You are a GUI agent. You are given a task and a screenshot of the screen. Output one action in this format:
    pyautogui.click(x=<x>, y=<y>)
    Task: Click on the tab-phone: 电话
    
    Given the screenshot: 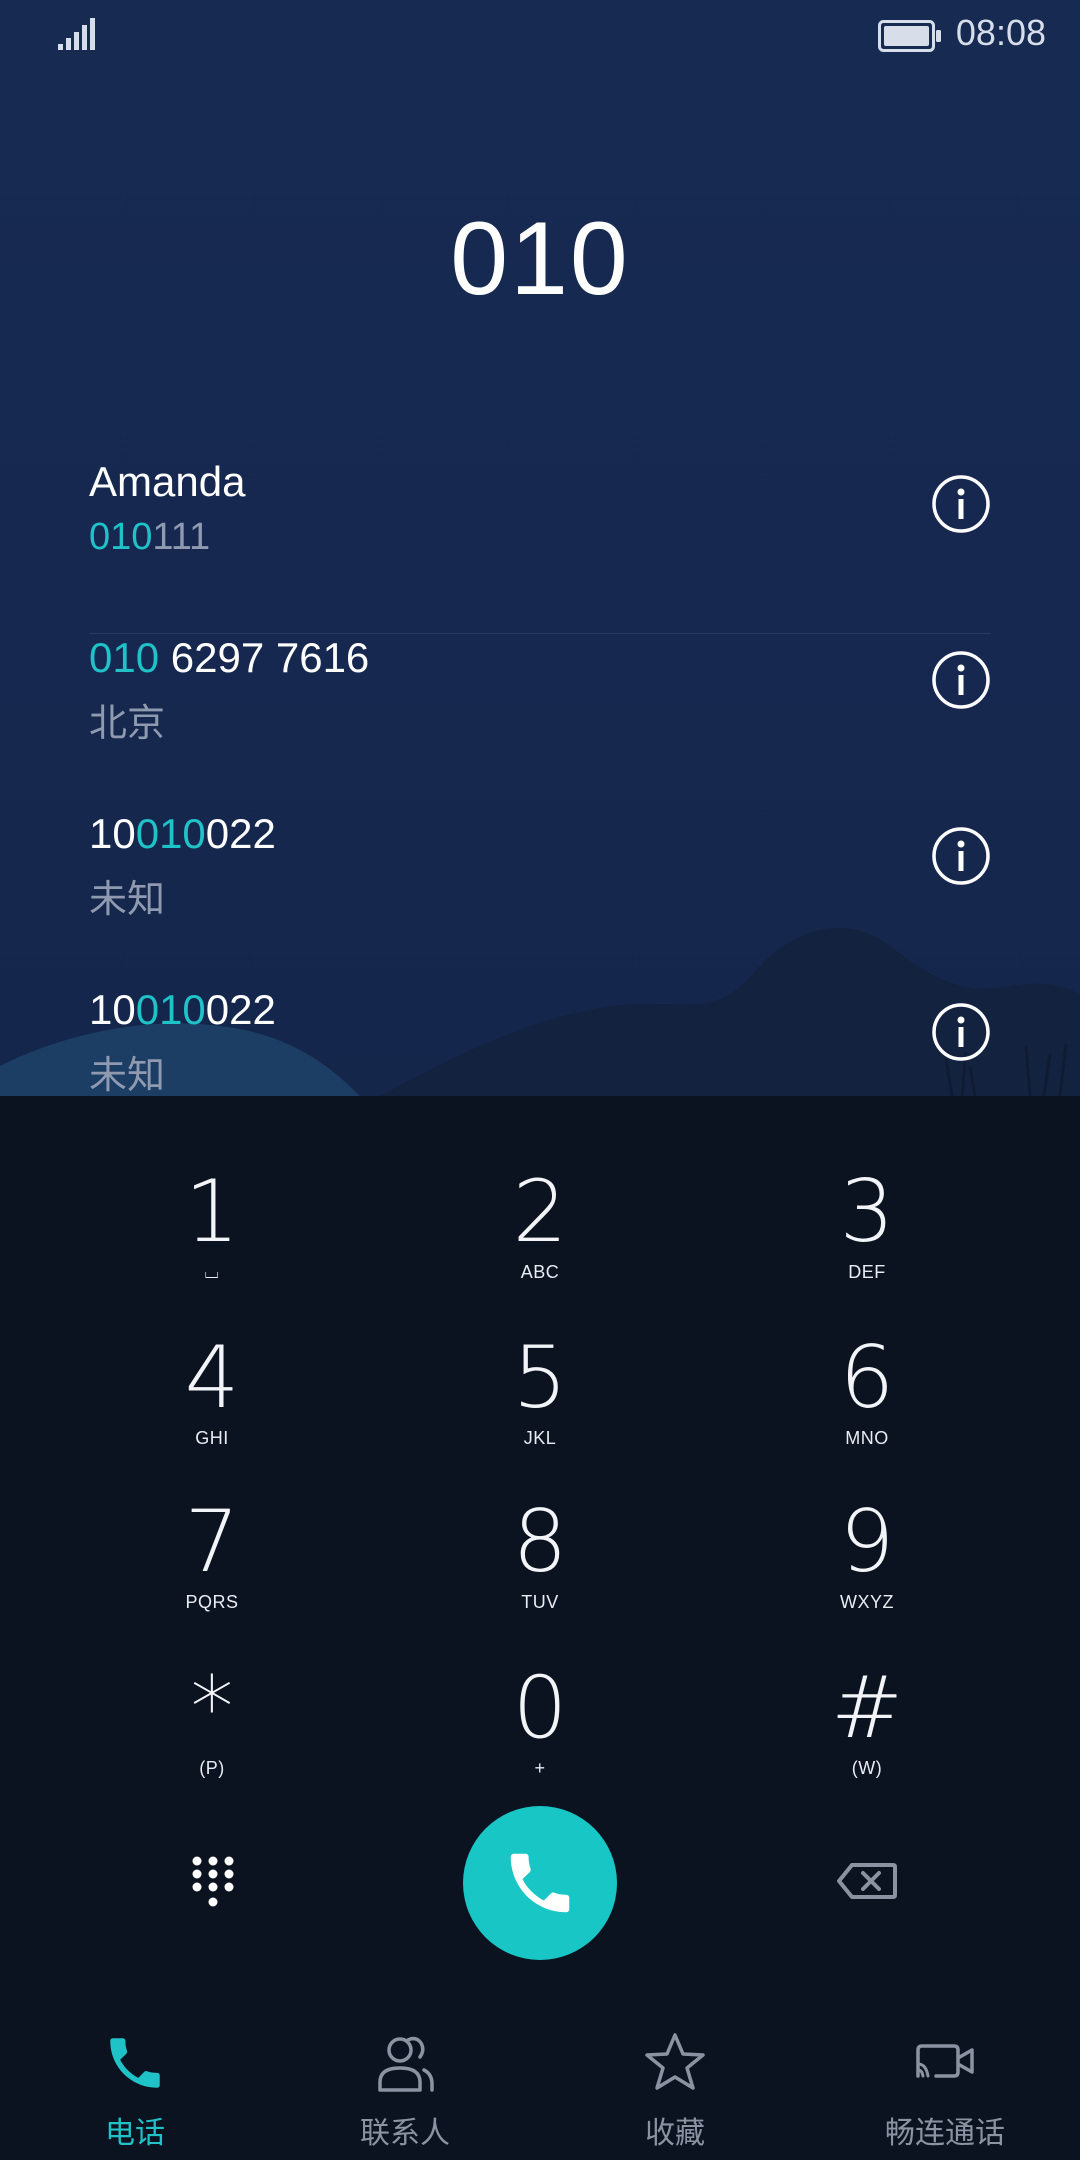 What is the action you would take?
    pyautogui.click(x=135, y=2085)
    